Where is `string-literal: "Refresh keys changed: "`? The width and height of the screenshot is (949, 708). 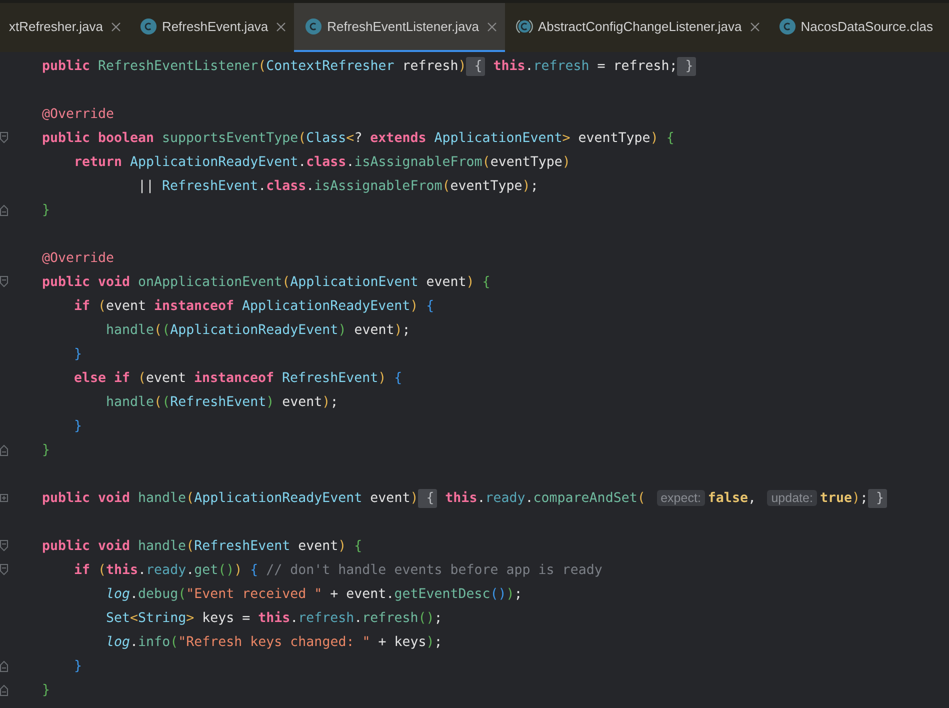
string-literal: "Refresh keys changed: " is located at coordinates (274, 642).